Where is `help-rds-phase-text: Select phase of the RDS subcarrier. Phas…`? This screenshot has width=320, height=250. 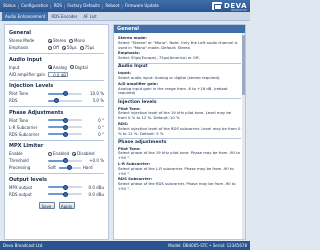 help-rds-phase-text: Select phase of the RDS subcarrier. Phas… is located at coordinates (177, 186).